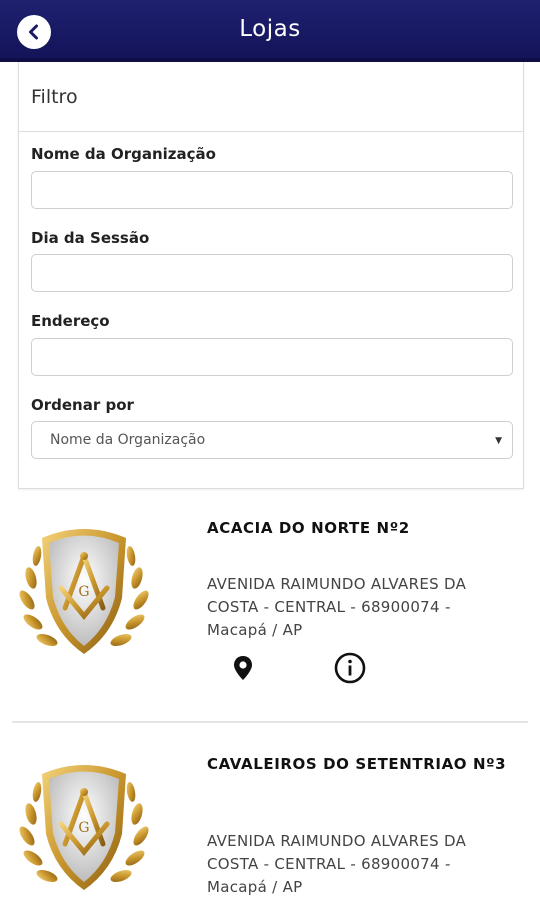 This screenshot has height=900, width=540. I want to click on lodge-name: CAVALEIROS DO SETENTRIAO Nº3, so click(357, 764).